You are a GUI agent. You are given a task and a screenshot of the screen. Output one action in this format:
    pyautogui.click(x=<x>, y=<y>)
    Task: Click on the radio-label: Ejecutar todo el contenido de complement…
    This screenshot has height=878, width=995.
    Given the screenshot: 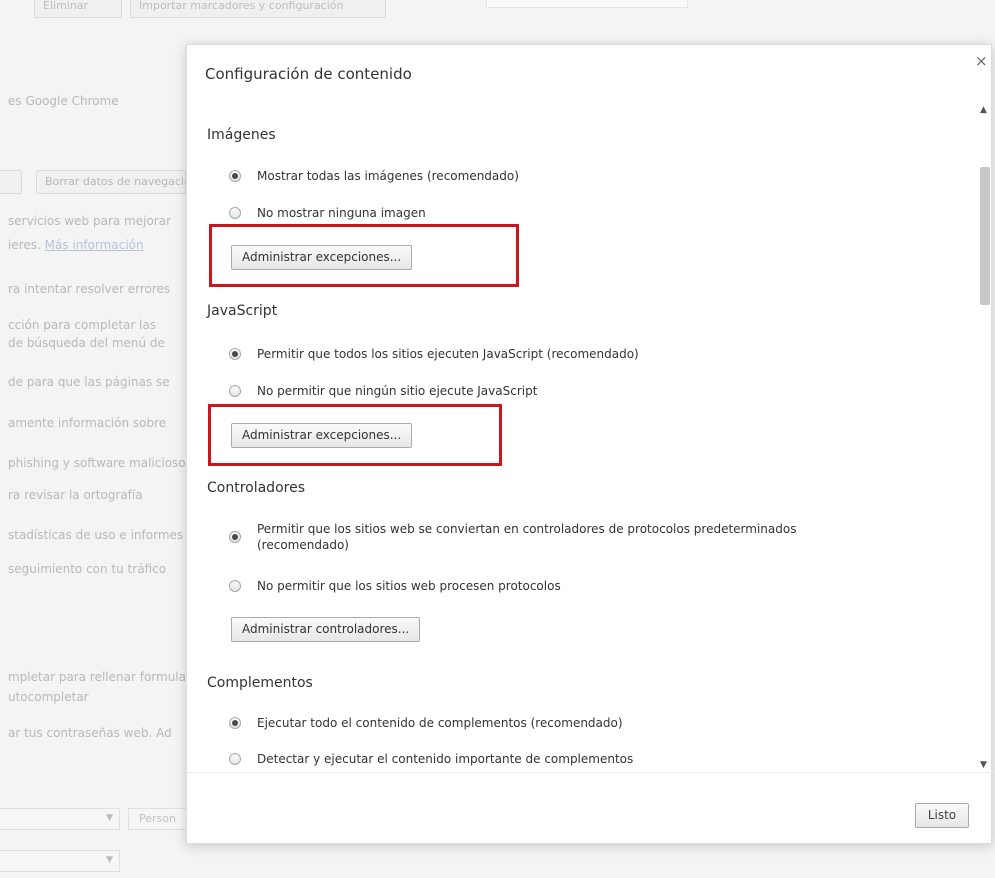 What is the action you would take?
    pyautogui.click(x=440, y=723)
    